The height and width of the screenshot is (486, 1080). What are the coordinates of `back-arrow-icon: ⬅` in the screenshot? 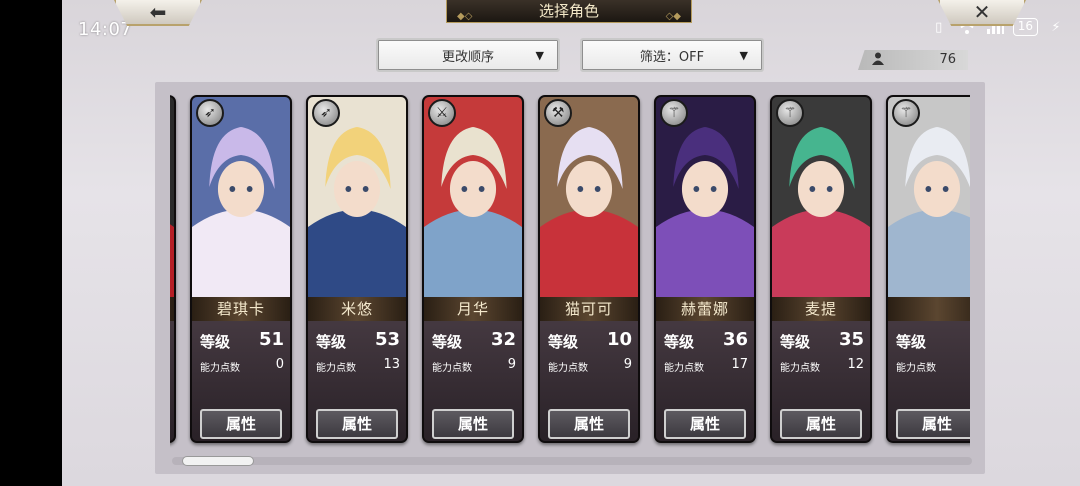 It's located at (158, 12).